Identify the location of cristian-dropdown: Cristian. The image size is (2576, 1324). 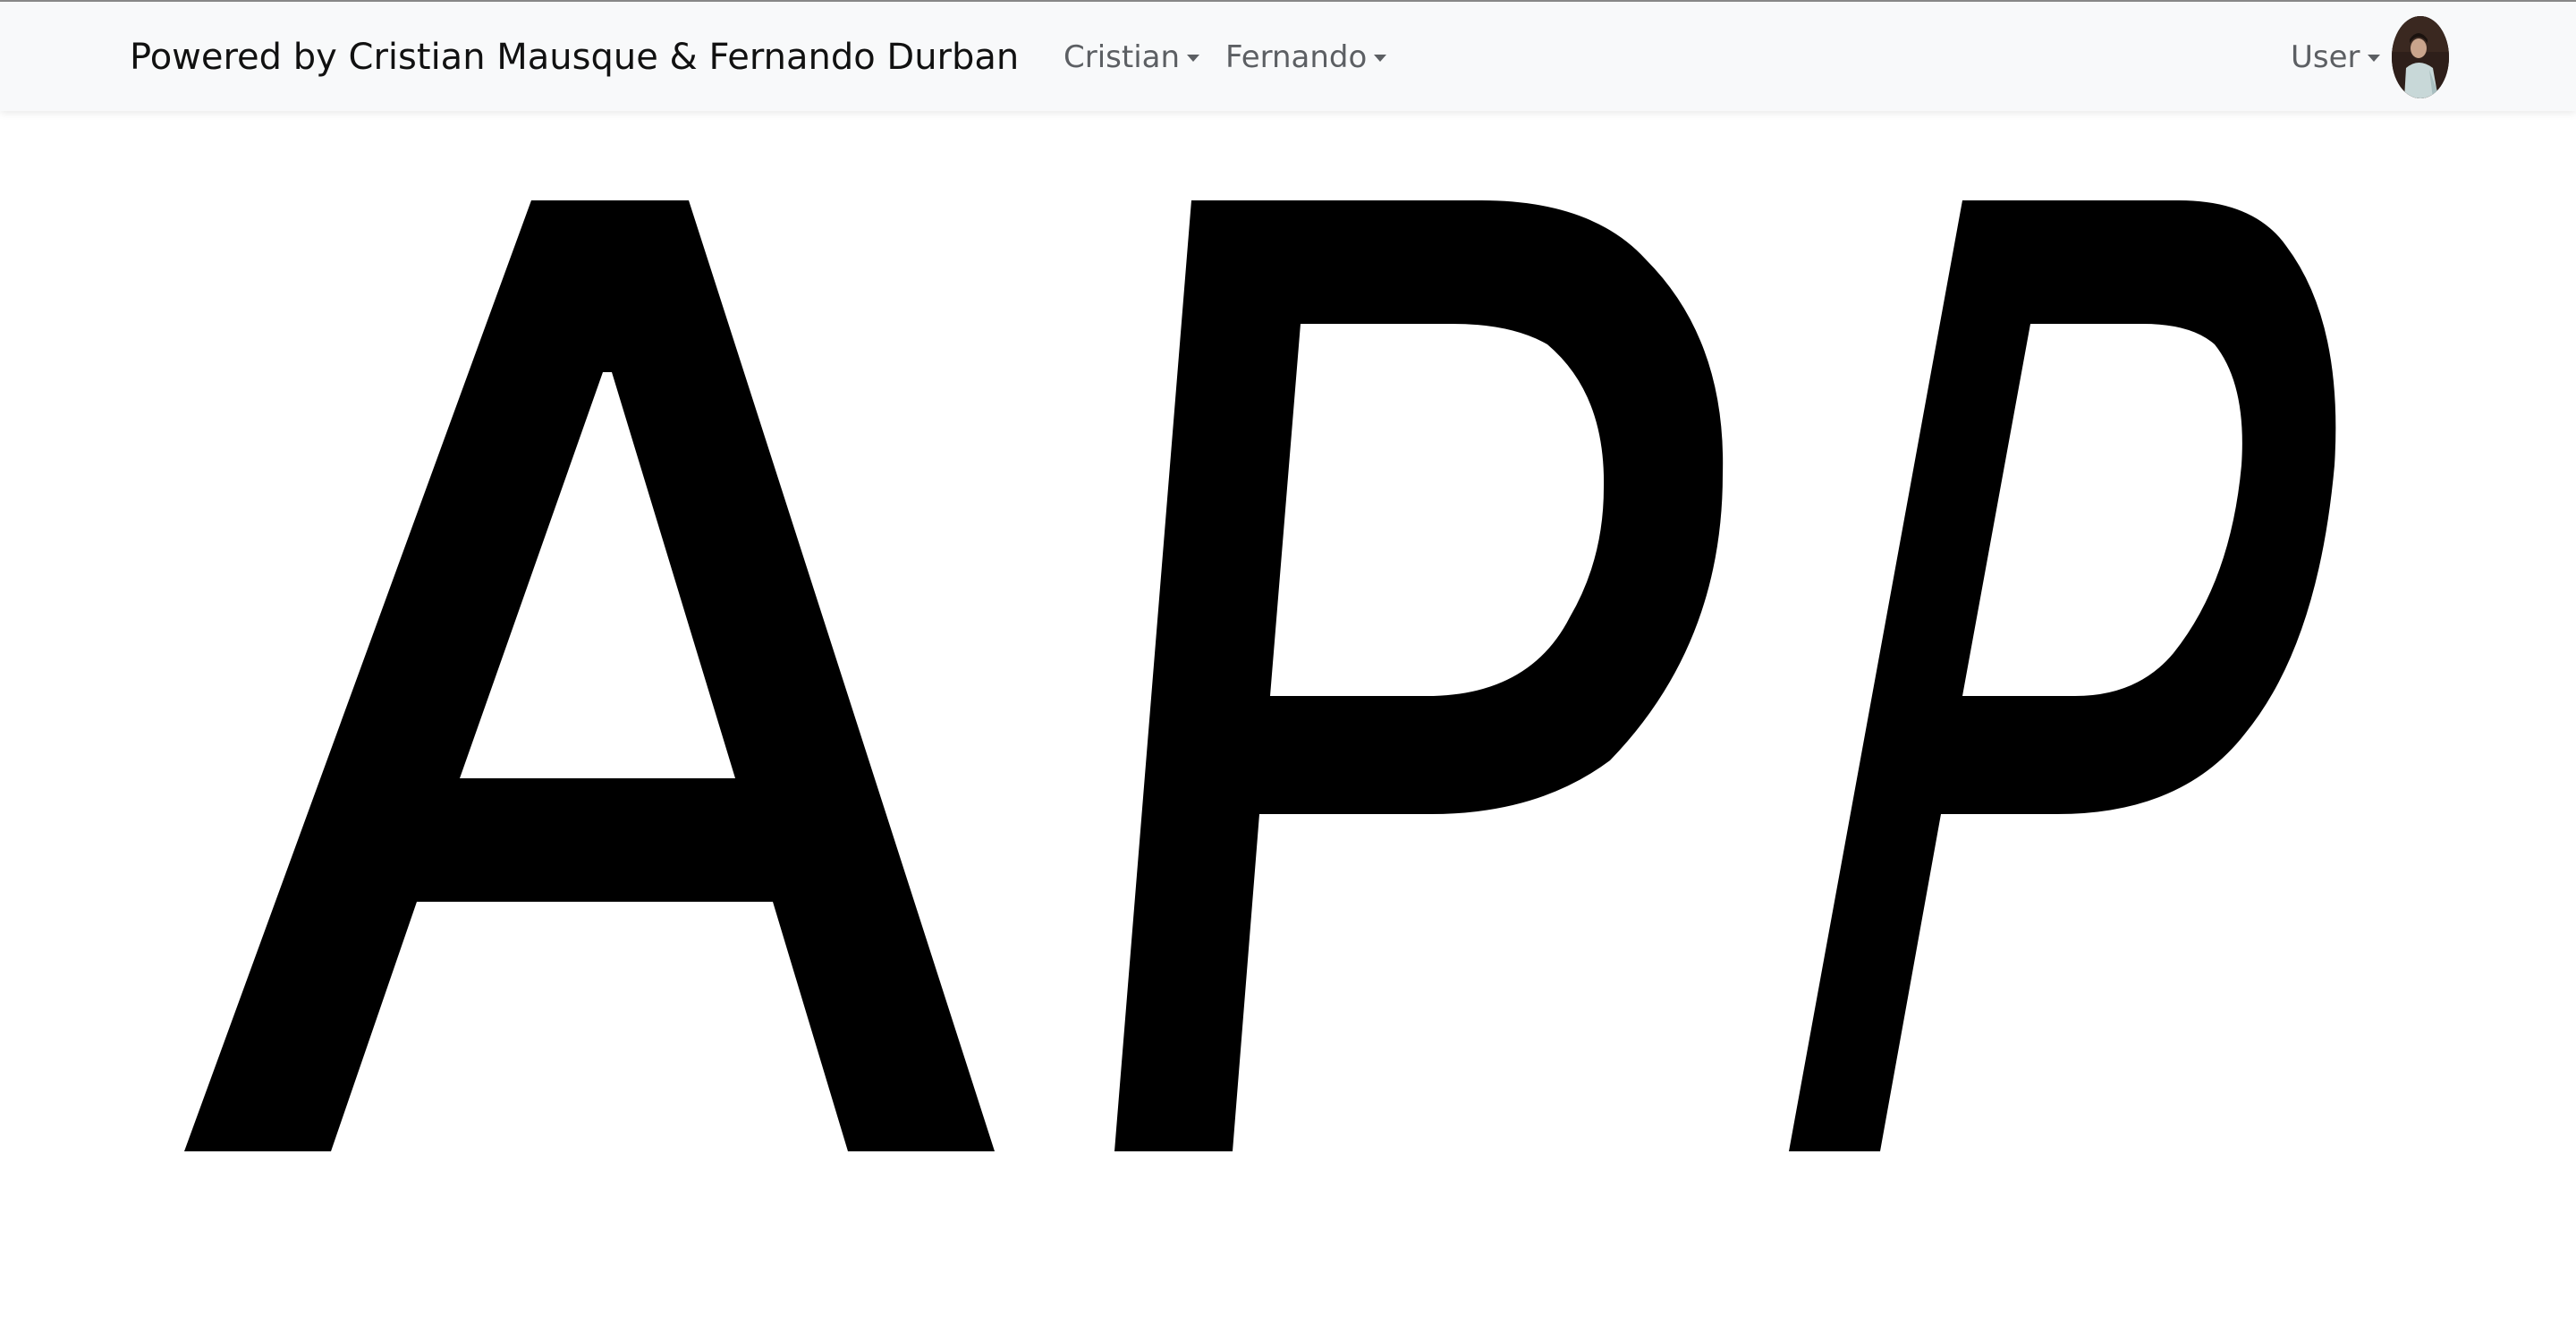
(1131, 58).